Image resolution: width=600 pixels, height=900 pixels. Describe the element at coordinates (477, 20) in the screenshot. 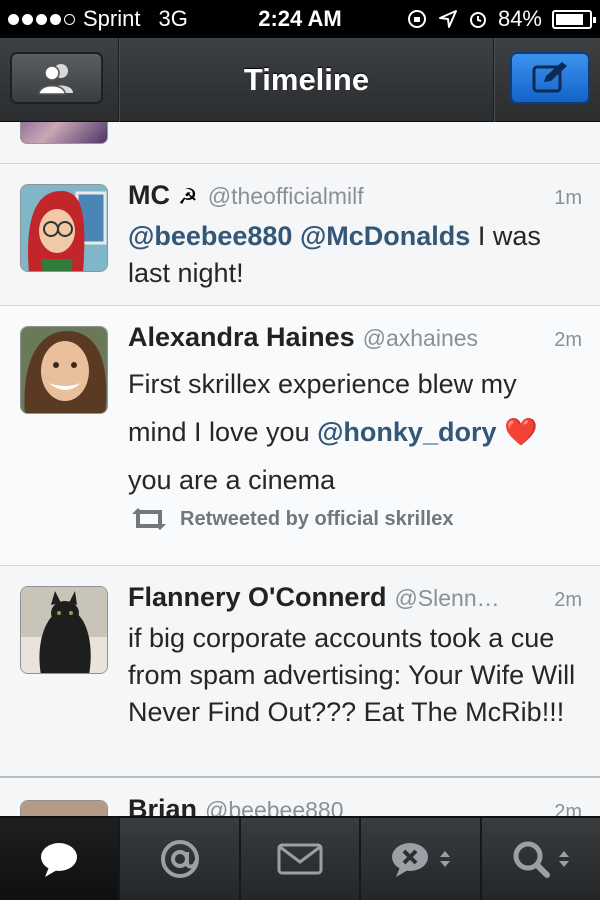

I see `alarm-clock-icon` at that location.